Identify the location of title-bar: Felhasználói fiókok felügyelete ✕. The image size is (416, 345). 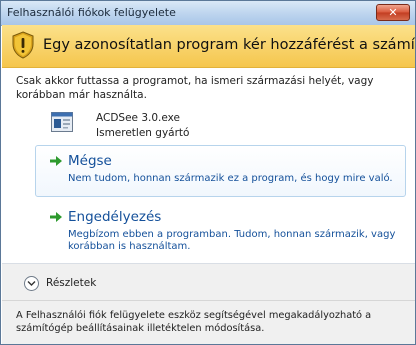
(208, 13).